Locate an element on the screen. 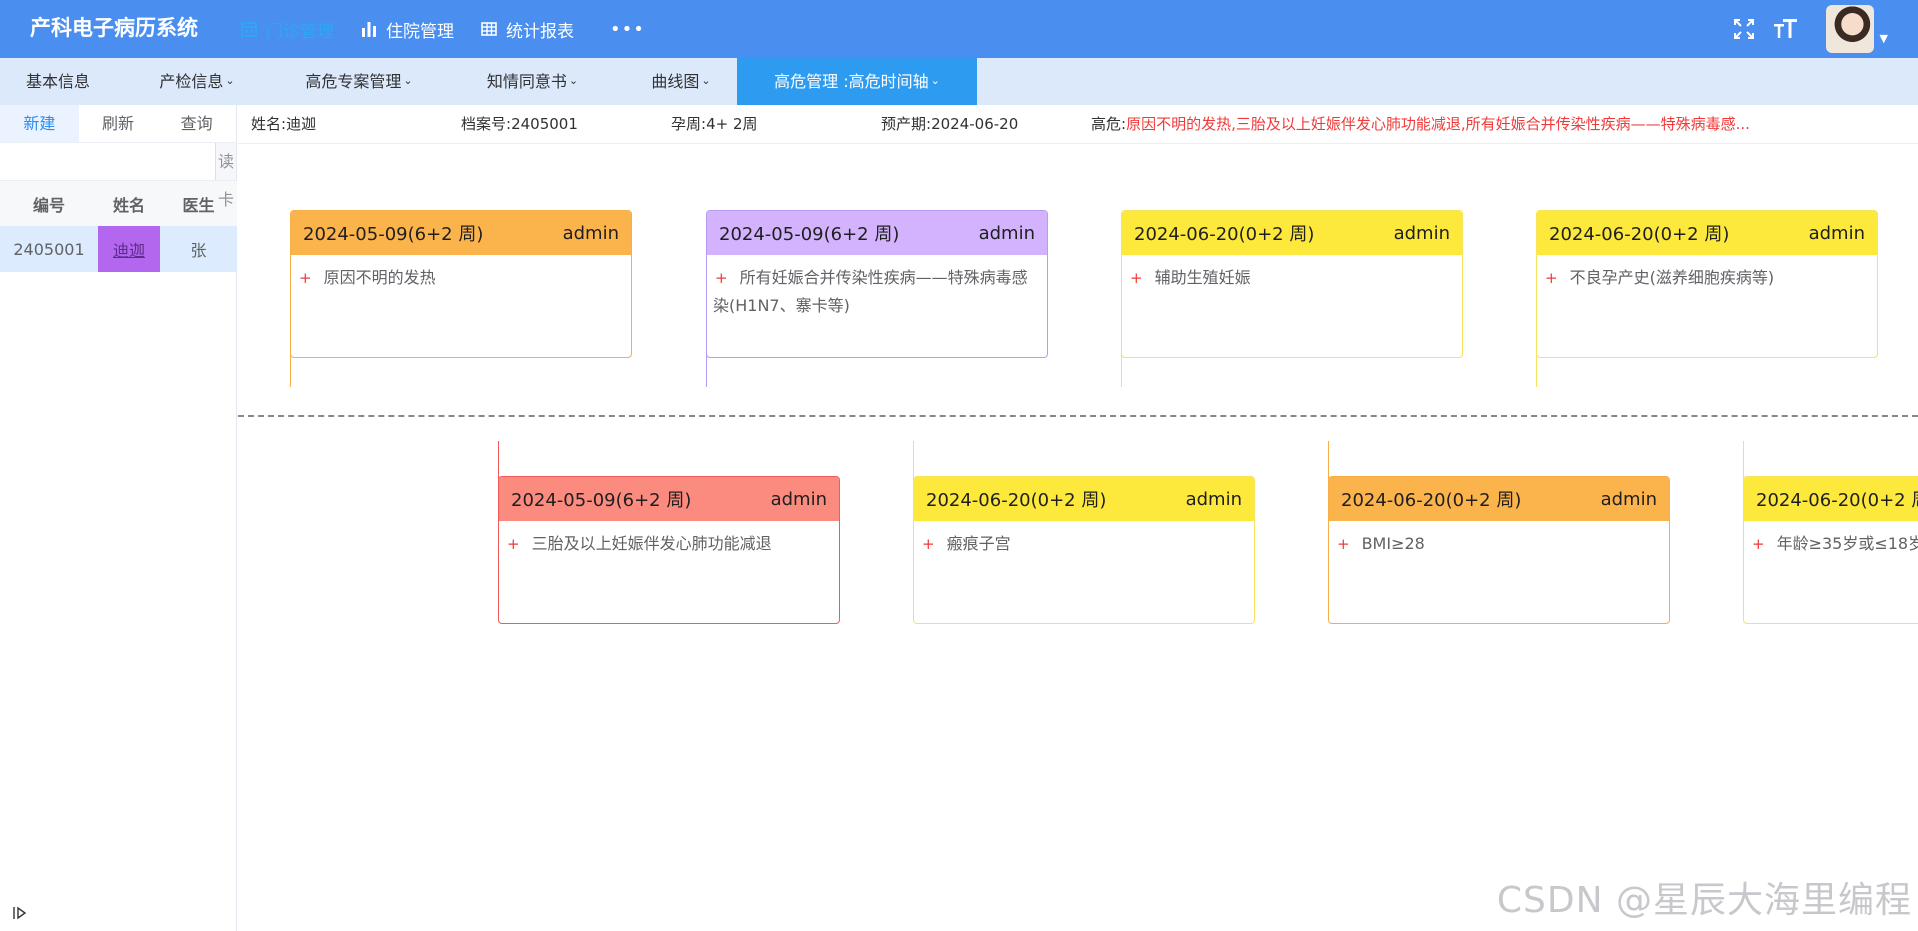  card-item: 年龄≥35岁或≤18岁 is located at coordinates (1847, 543).